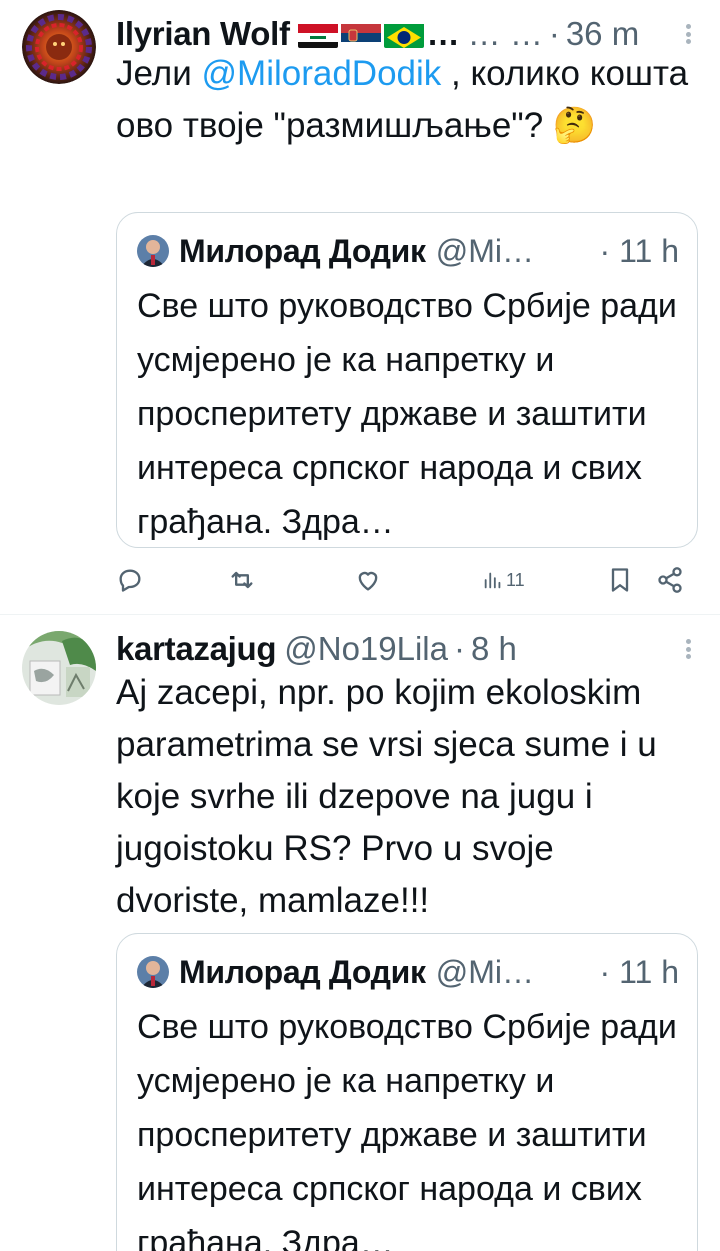 The image size is (720, 1251). Describe the element at coordinates (403, 34) in the screenshot. I see `brazil-flag-icon` at that location.